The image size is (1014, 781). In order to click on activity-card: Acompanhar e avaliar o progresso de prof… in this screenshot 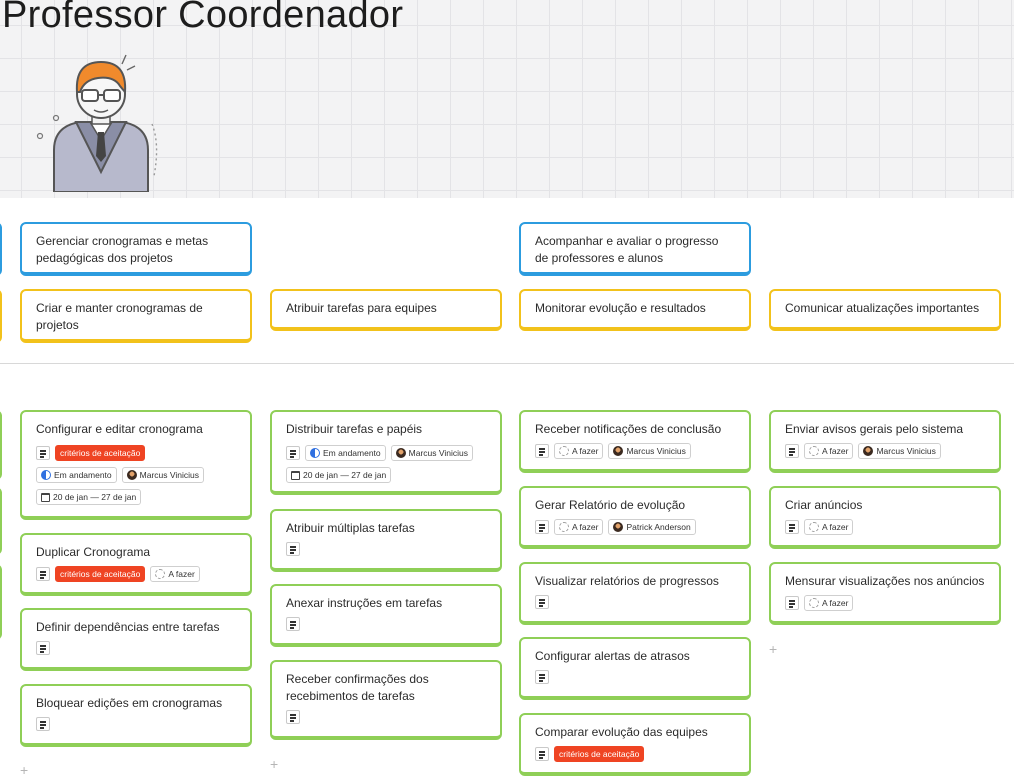, I will do `click(635, 249)`.